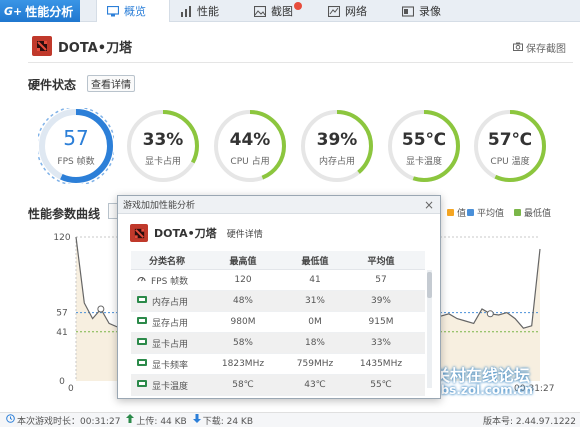 The width and height of the screenshot is (580, 427). Describe the element at coordinates (250, 140) in the screenshot. I see `gauge-value: 44%` at that location.